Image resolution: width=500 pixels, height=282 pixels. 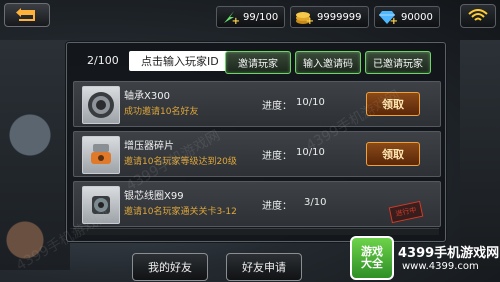 I want to click on in-progress-stamp: 进行中, so click(x=406, y=212).